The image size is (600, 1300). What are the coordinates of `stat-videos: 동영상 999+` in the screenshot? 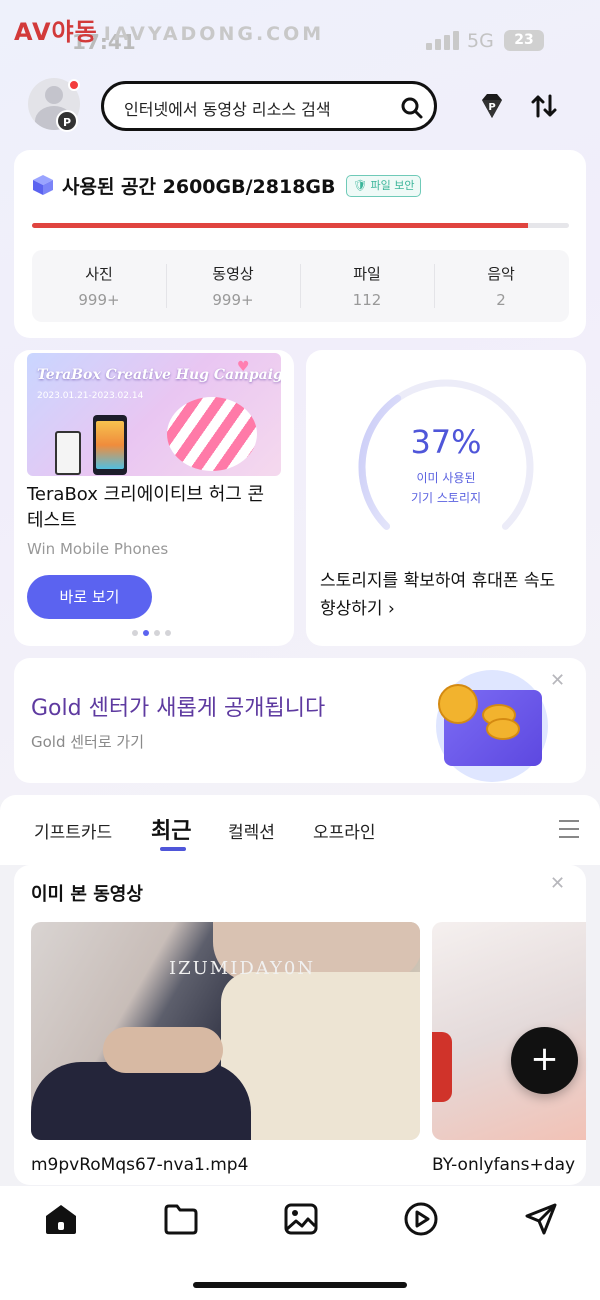 It's located at (233, 286).